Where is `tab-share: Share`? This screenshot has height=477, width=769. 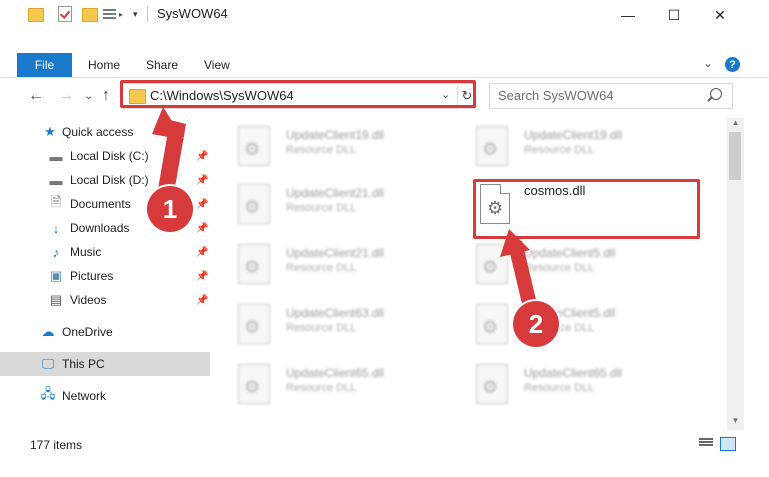 tab-share: Share is located at coordinates (162, 65).